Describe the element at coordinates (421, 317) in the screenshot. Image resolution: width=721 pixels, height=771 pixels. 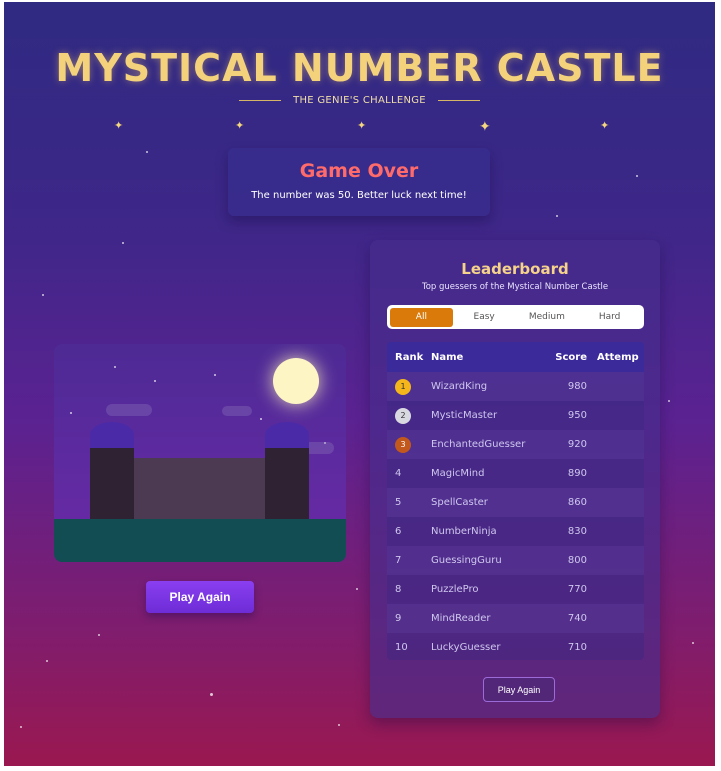
I see `tab-all: All` at that location.